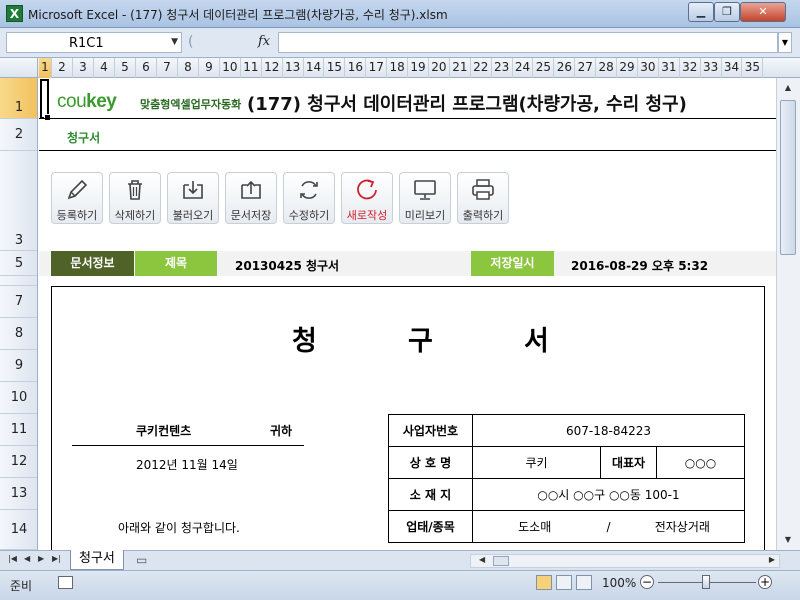 This screenshot has width=800, height=600. What do you see at coordinates (607, 68) in the screenshot?
I see `column-header: 28` at bounding box center [607, 68].